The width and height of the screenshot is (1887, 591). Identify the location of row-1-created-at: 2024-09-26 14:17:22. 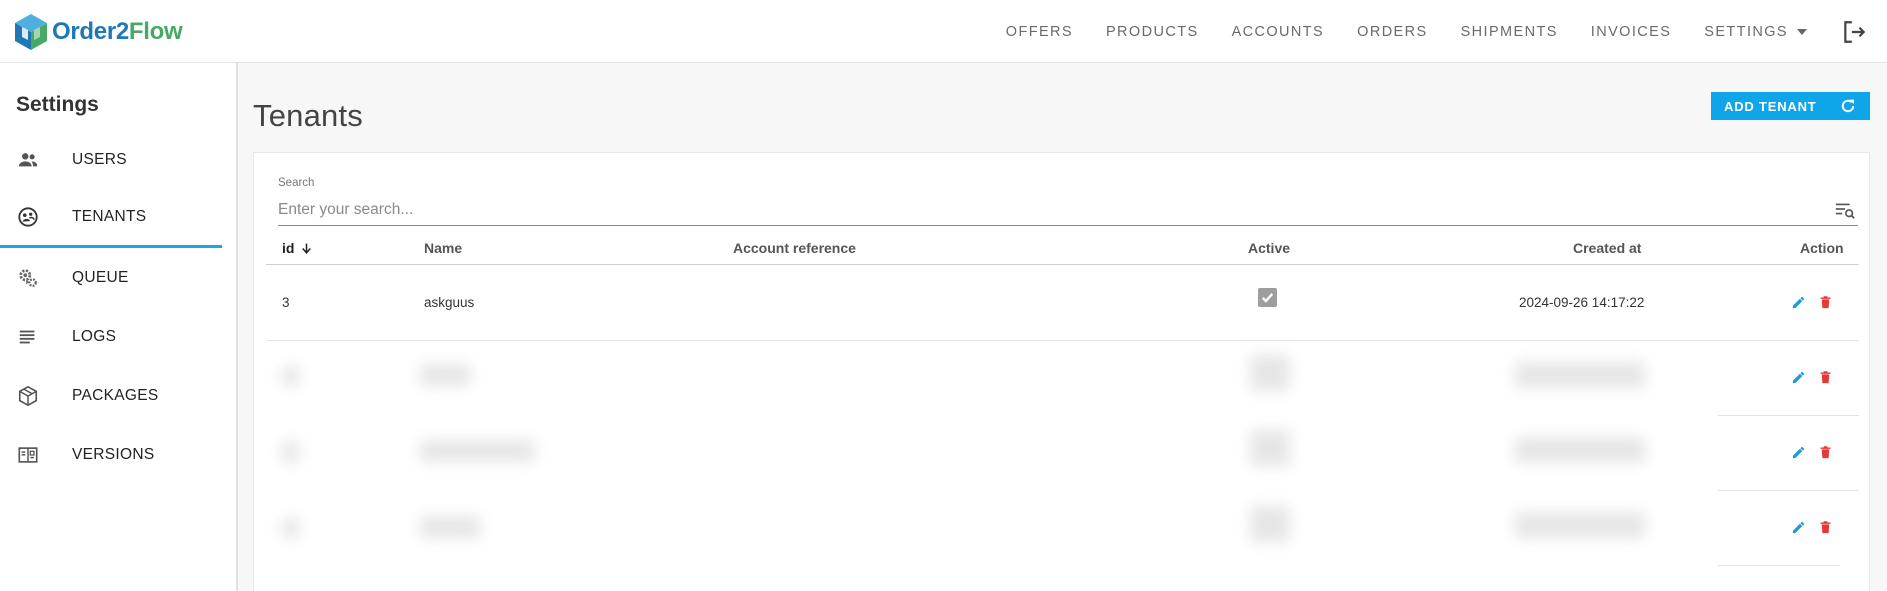
(1582, 302).